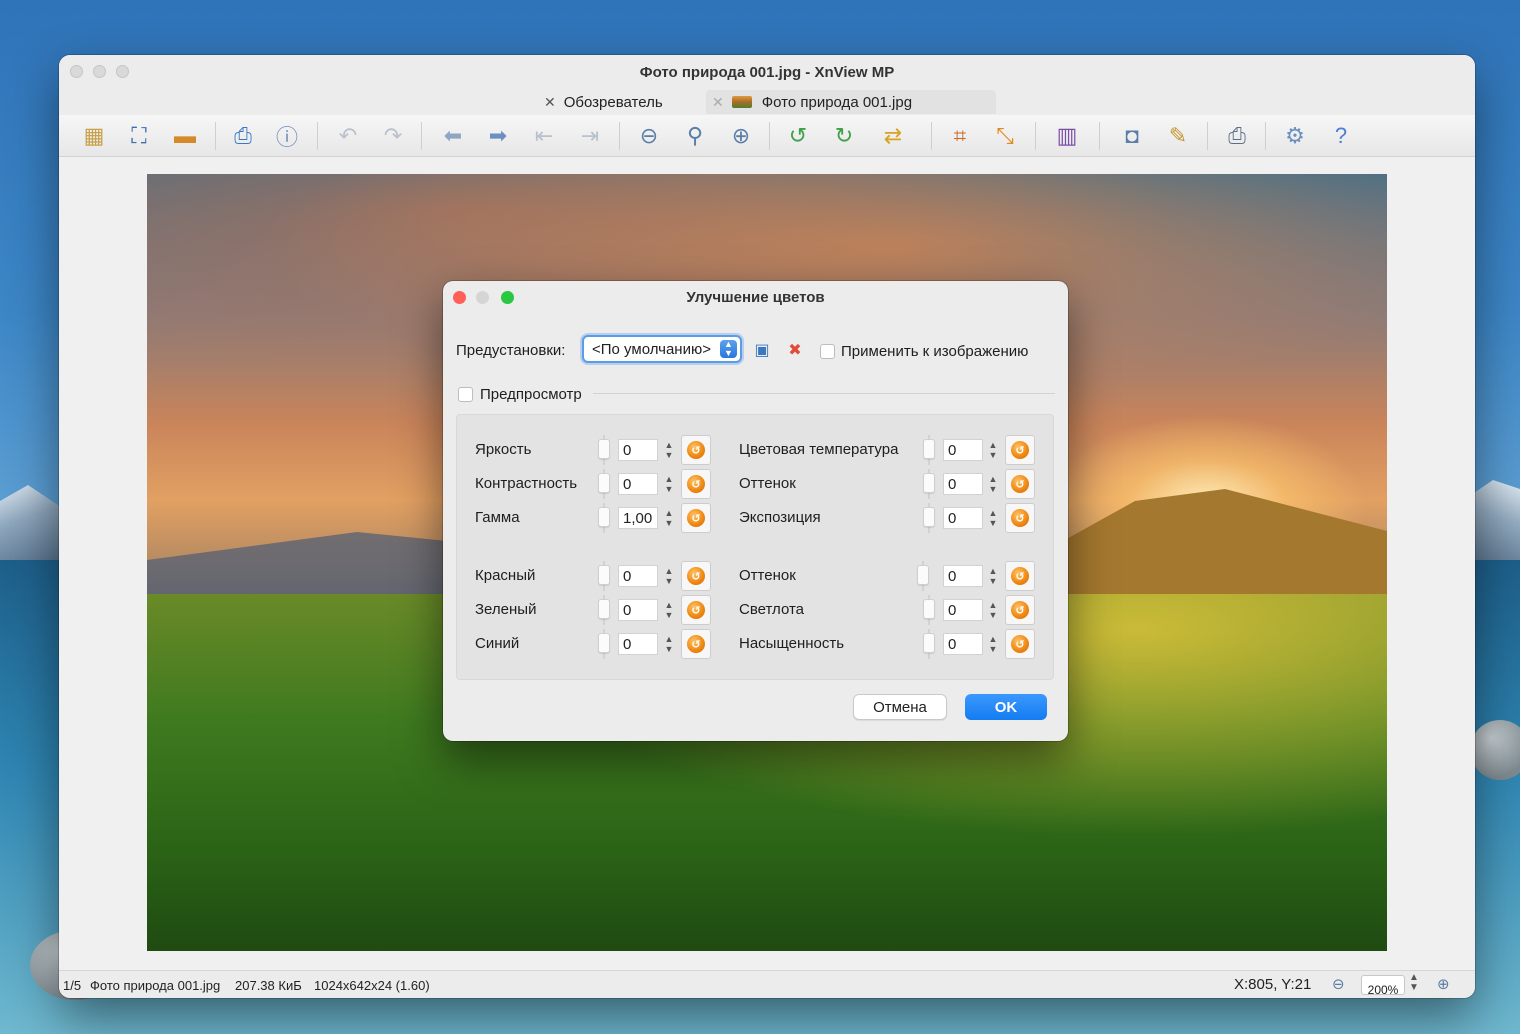 This screenshot has height=1034, width=1520. What do you see at coordinates (1067, 136) in the screenshot?
I see `adjust-colors-icon: ▥` at bounding box center [1067, 136].